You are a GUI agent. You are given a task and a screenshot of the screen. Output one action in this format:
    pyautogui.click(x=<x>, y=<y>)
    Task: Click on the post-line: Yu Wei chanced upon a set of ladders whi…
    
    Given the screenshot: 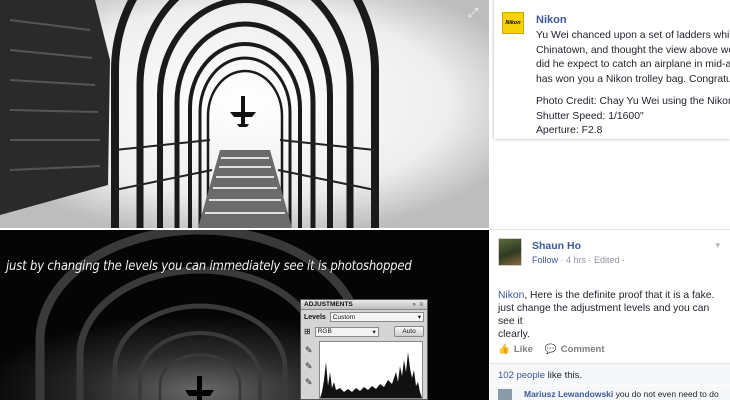 What is the action you would take?
    pyautogui.click(x=633, y=35)
    